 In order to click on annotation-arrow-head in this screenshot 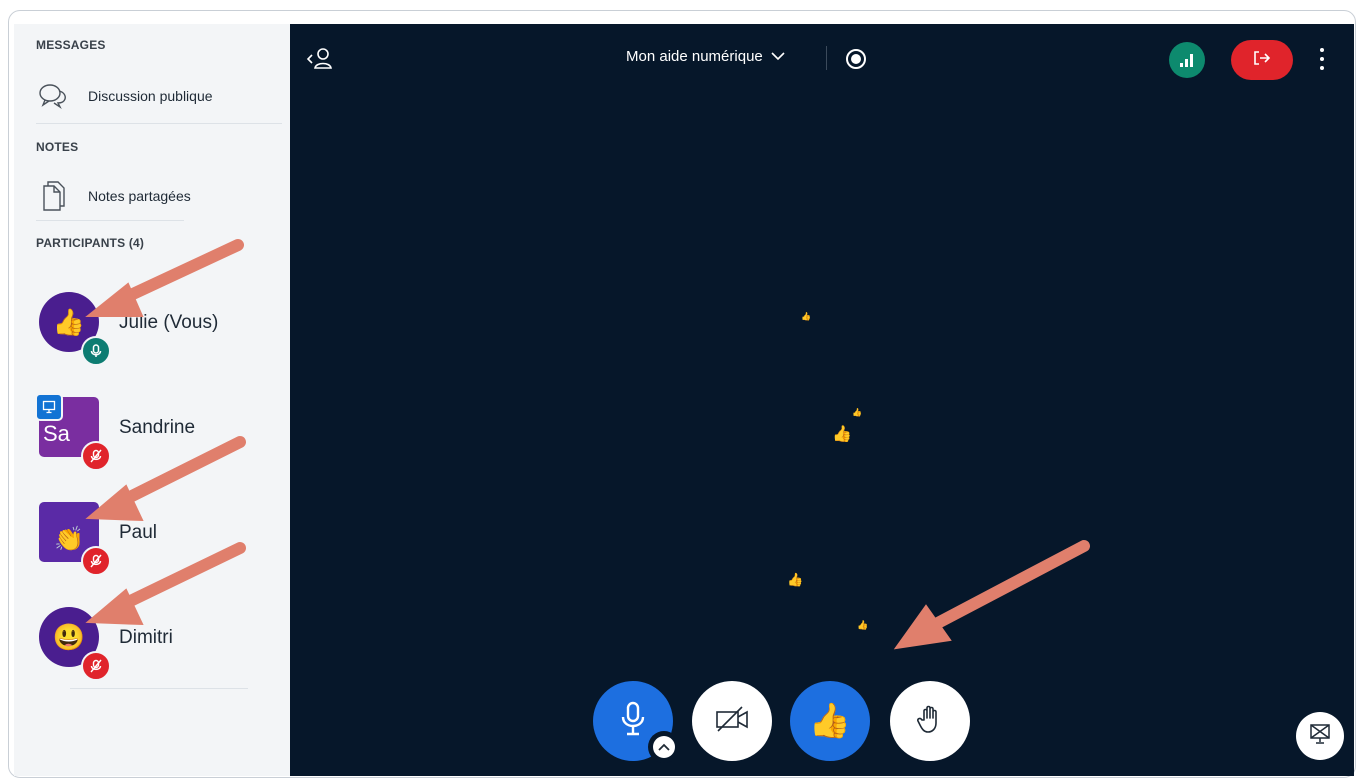, I will do `click(922, 627)`.